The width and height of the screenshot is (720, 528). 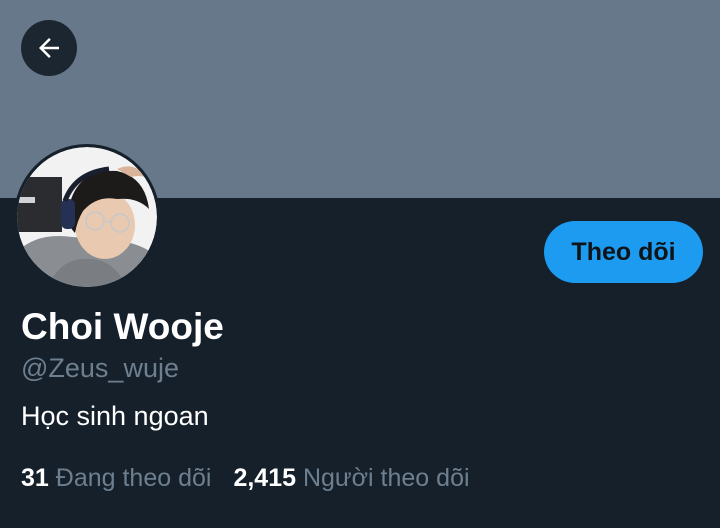 What do you see at coordinates (35, 478) in the screenshot?
I see `following-count: 31` at bounding box center [35, 478].